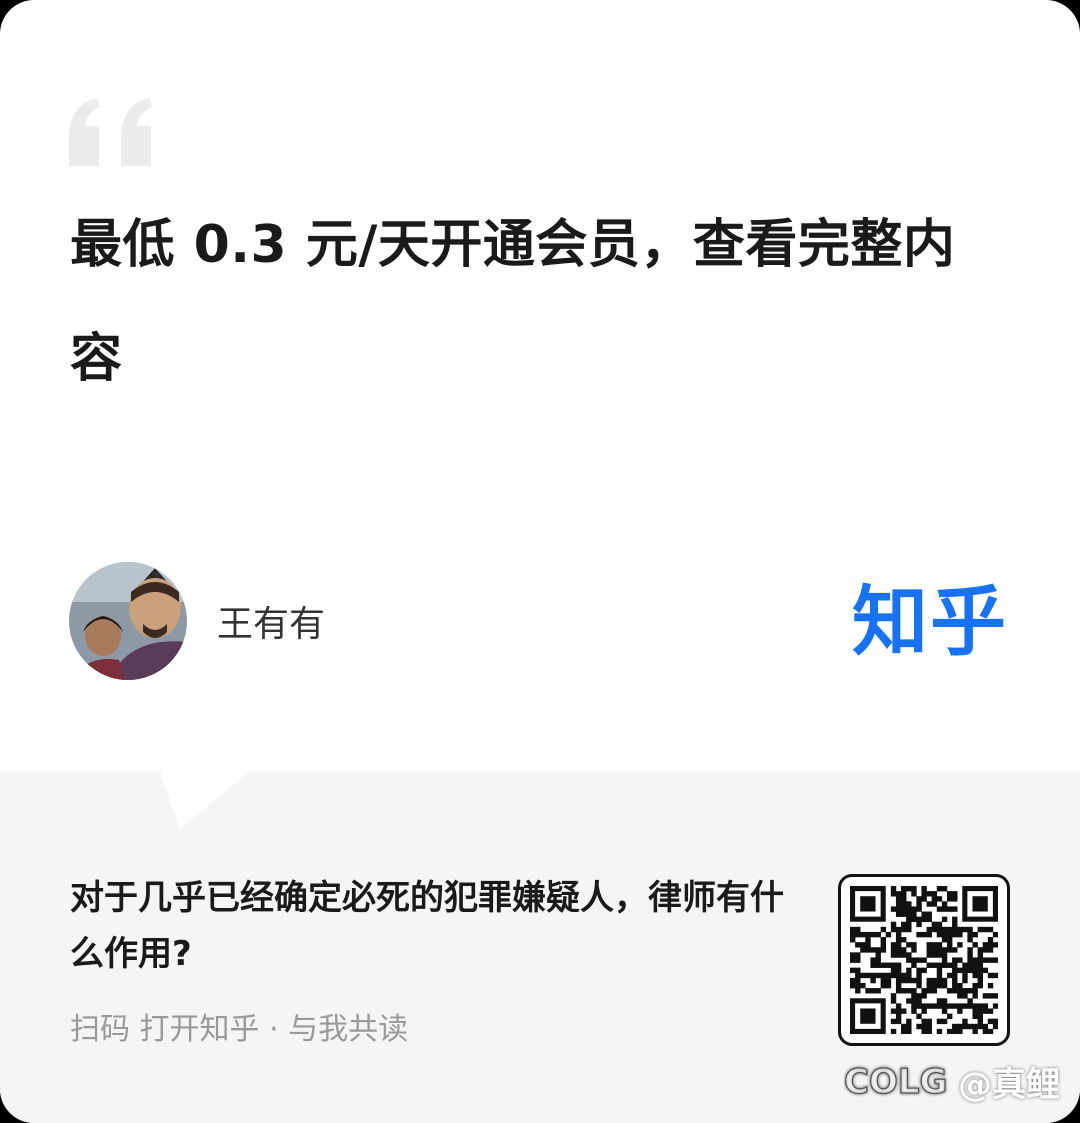 The image size is (1080, 1123). I want to click on avatar-image, so click(128, 621).